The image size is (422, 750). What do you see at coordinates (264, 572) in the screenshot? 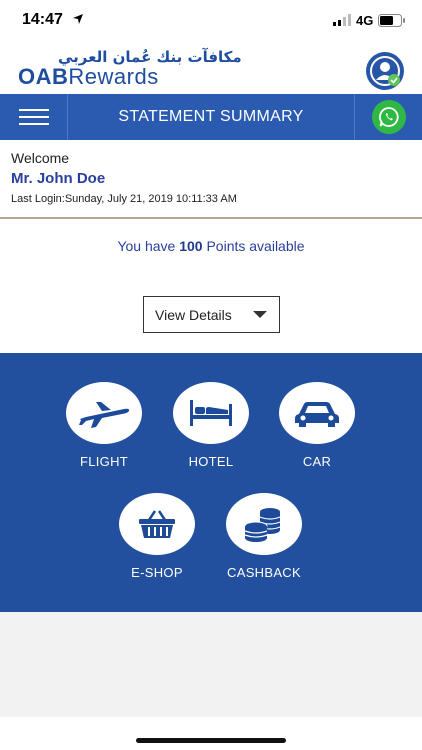
I see `service-cashback-label: CASHBACK` at bounding box center [264, 572].